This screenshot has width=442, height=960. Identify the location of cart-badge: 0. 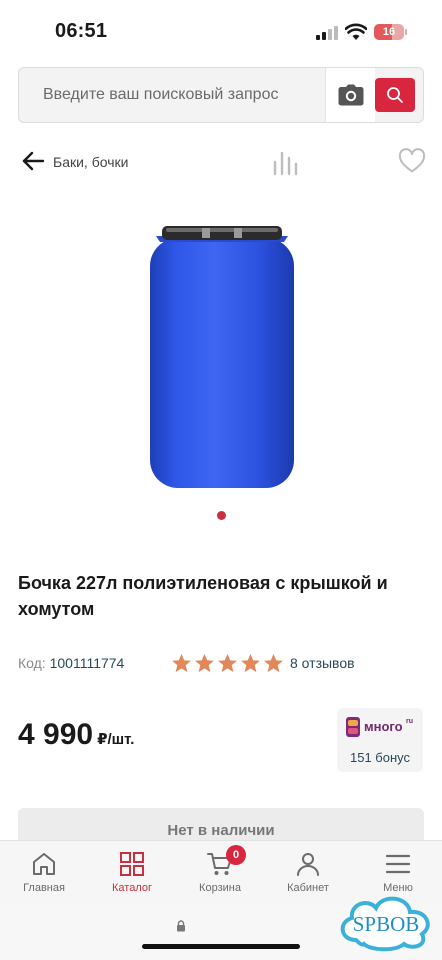
(236, 855).